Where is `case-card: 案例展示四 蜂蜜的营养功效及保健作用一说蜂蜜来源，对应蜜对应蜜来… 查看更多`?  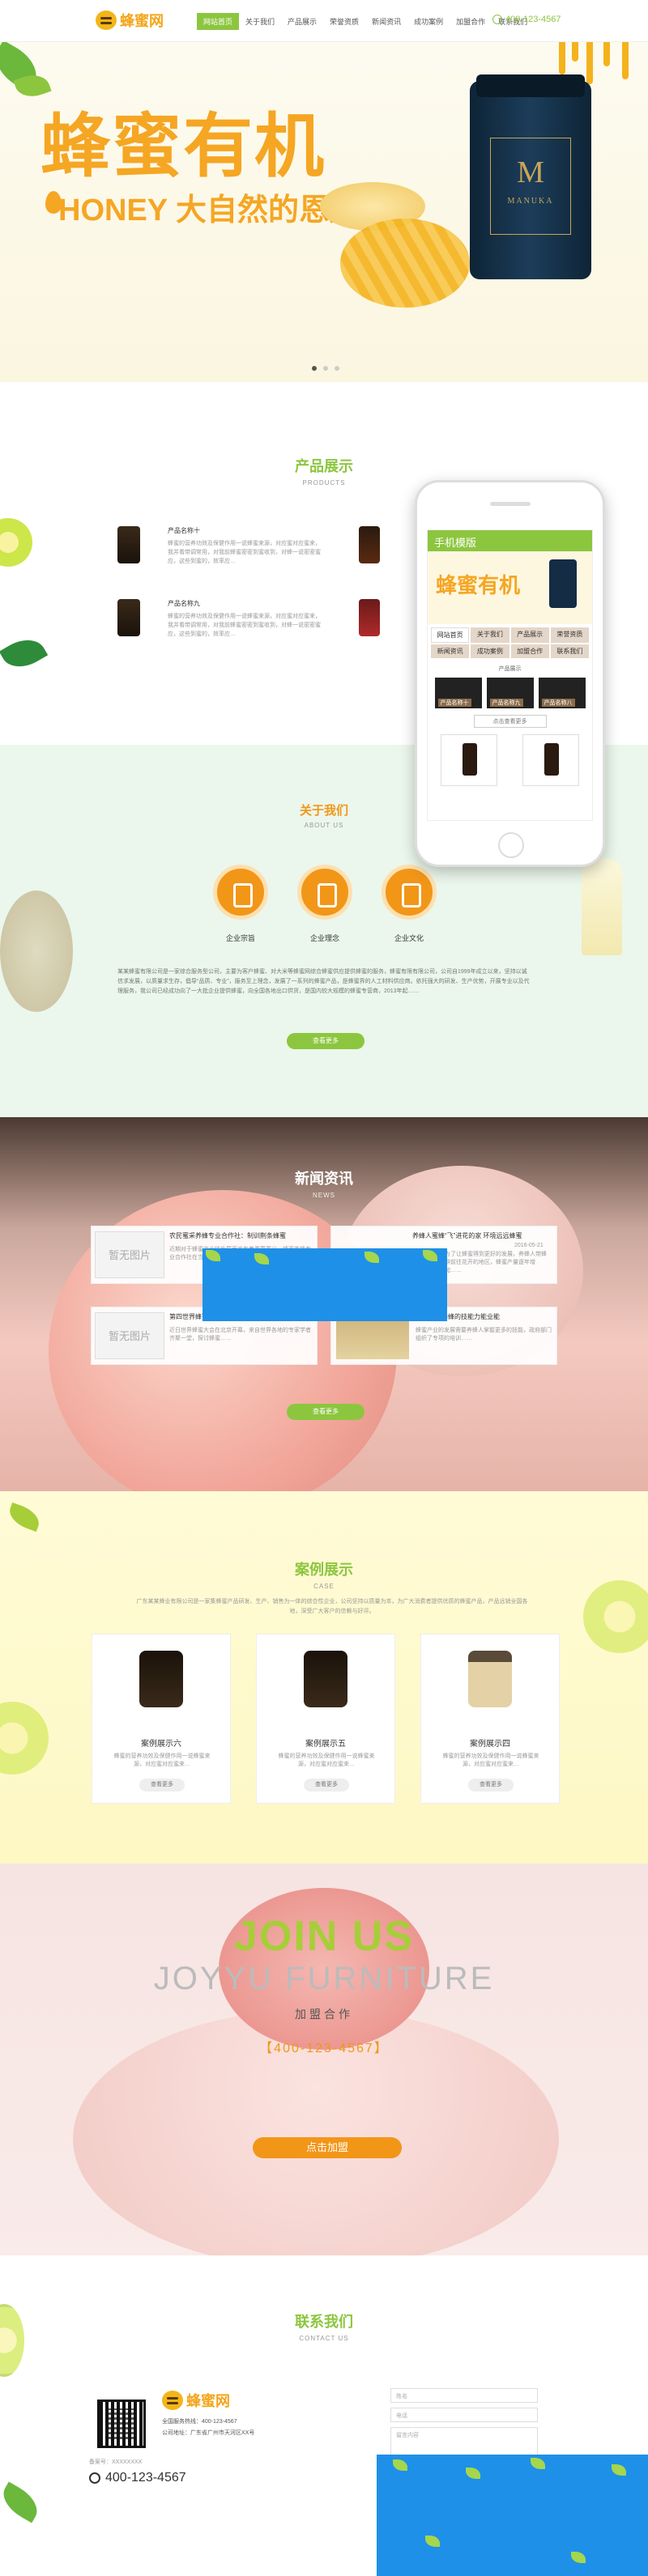 case-card: 案例展示四 蜂蜜的营养功效及保健作用一说蜂蜜来源，对应蜜对应蜜来… 查看更多 is located at coordinates (490, 1719).